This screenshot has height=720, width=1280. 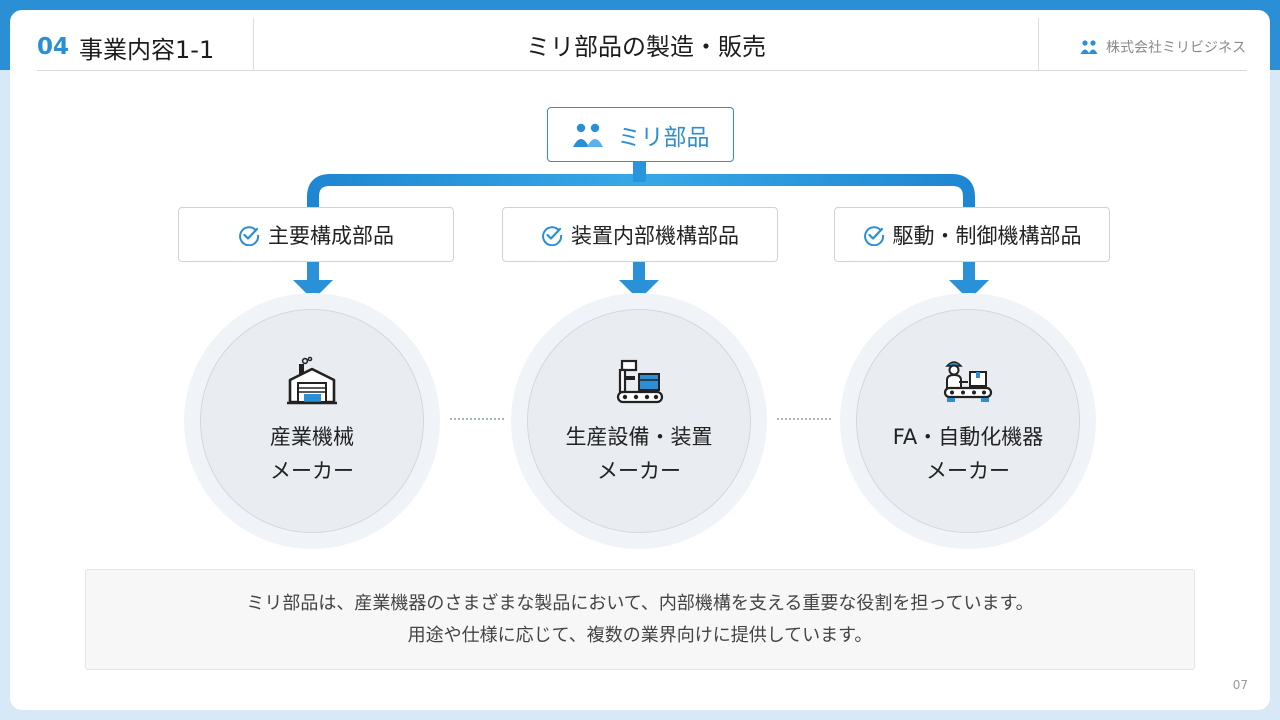 I want to click on root-stem, so click(x=639, y=171).